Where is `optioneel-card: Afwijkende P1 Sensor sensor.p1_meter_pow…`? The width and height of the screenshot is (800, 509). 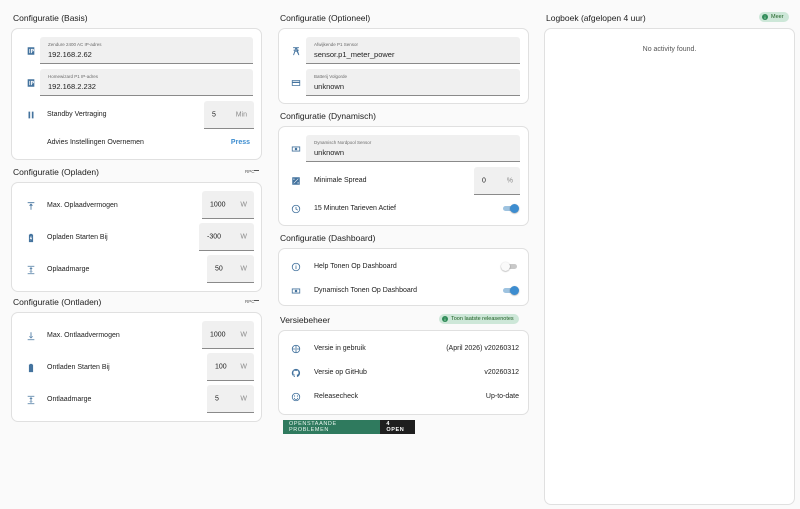
optioneel-card: Afwijkende P1 Sensor sensor.p1_meter_pow… is located at coordinates (403, 66).